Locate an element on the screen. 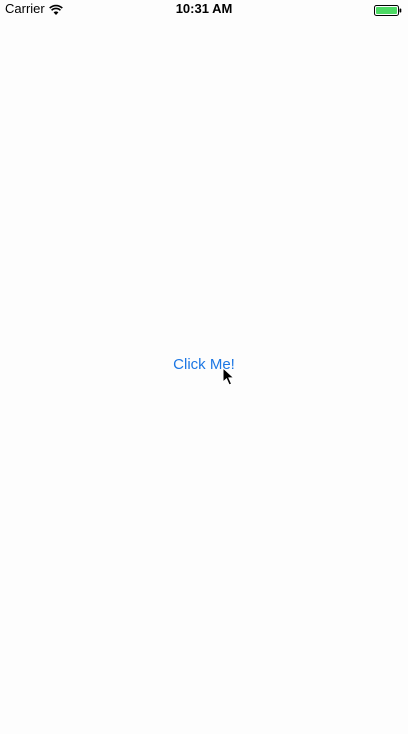 This screenshot has height=734, width=408. status-bar: Carrier 10:31 AM is located at coordinates (204, 10).